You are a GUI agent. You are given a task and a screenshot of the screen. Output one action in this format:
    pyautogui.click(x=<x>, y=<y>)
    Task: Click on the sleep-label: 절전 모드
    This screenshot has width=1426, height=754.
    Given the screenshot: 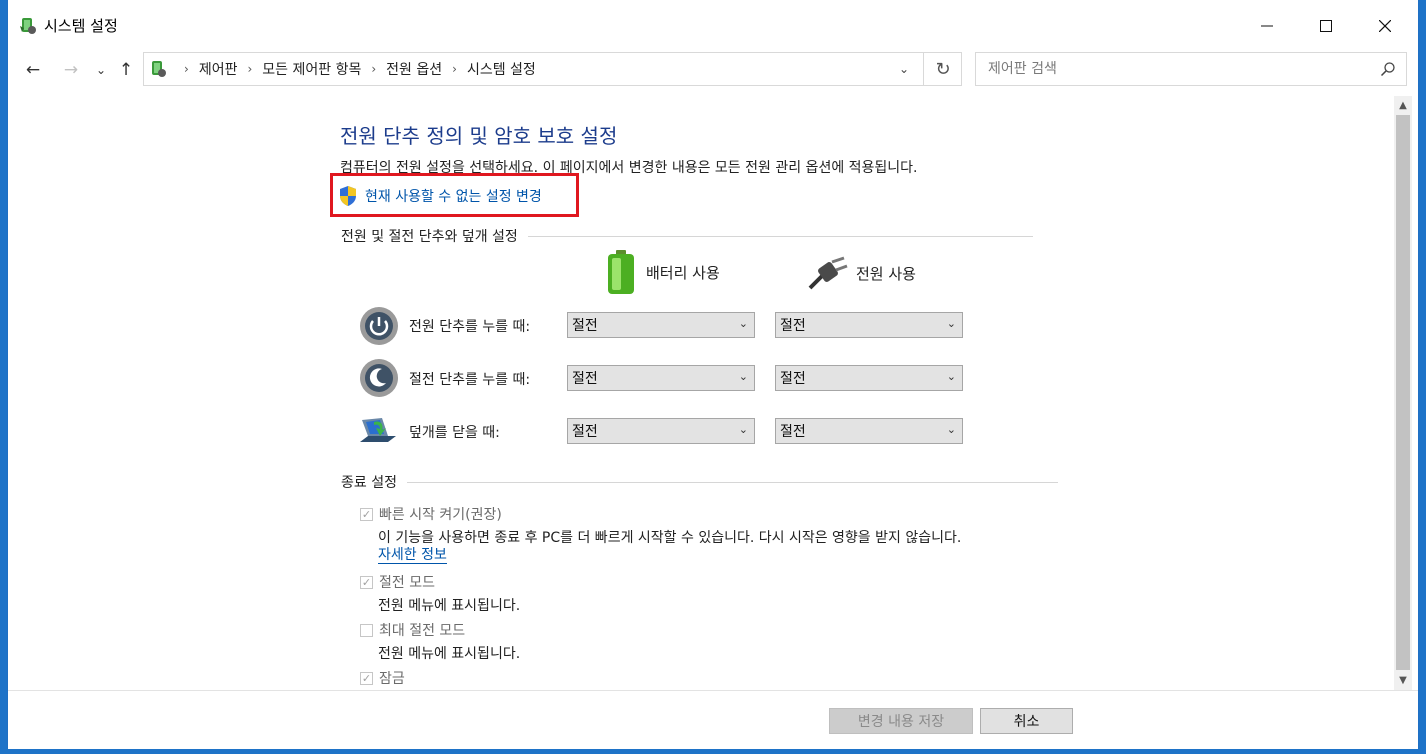 What is the action you would take?
    pyautogui.click(x=407, y=583)
    